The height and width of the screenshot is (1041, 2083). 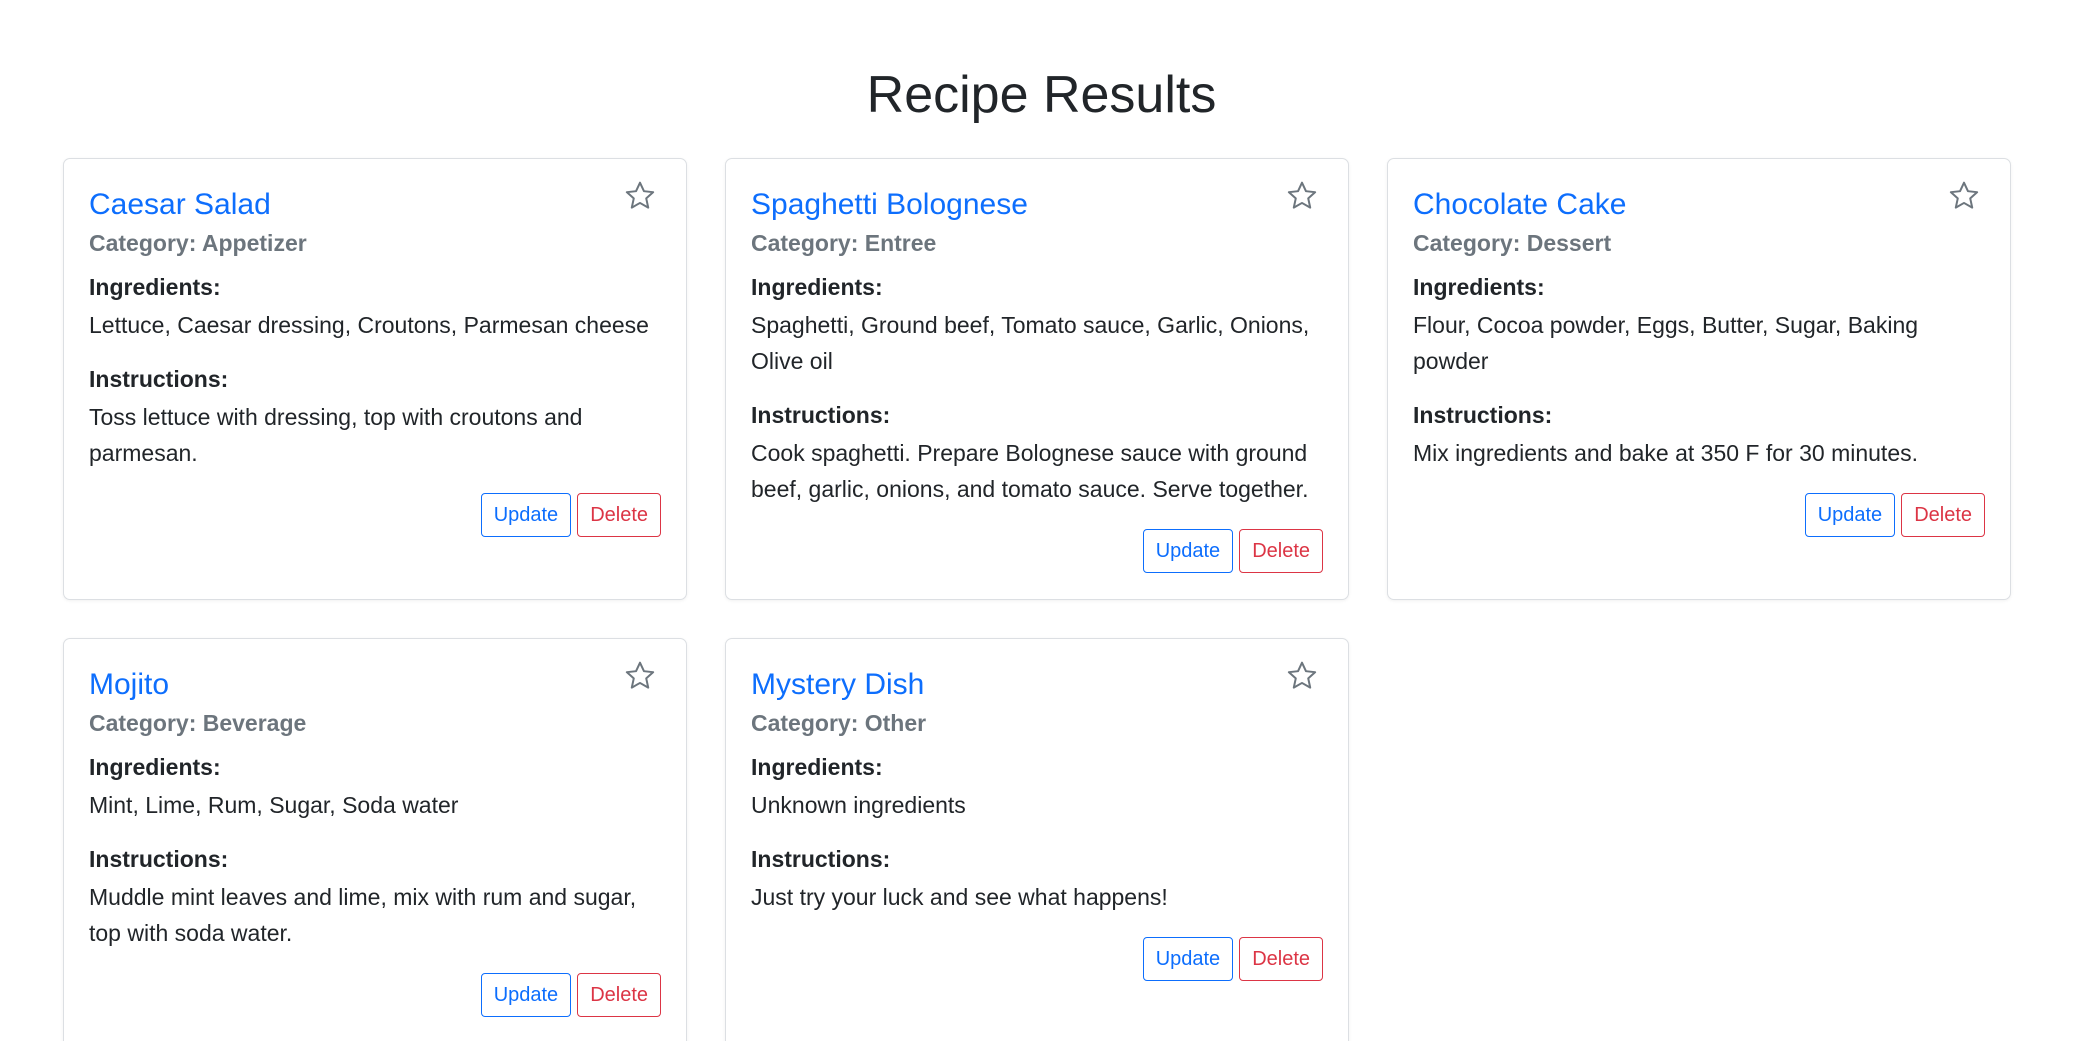 What do you see at coordinates (198, 243) in the screenshot?
I see `recipe-category: Category: Appetizer` at bounding box center [198, 243].